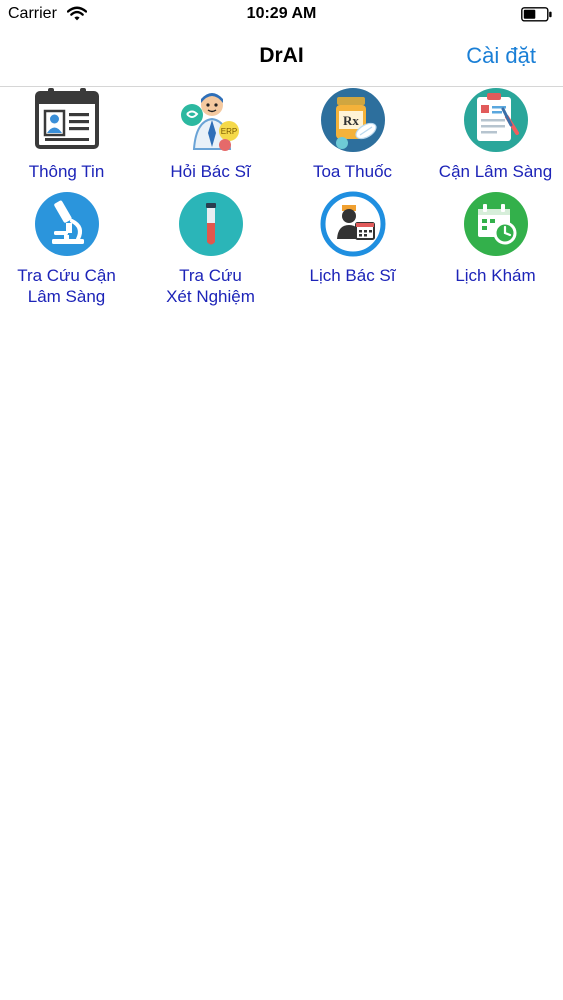 The height and width of the screenshot is (1000, 563). What do you see at coordinates (228, 131) in the screenshot?
I see `svg-text: ERP` at bounding box center [228, 131].